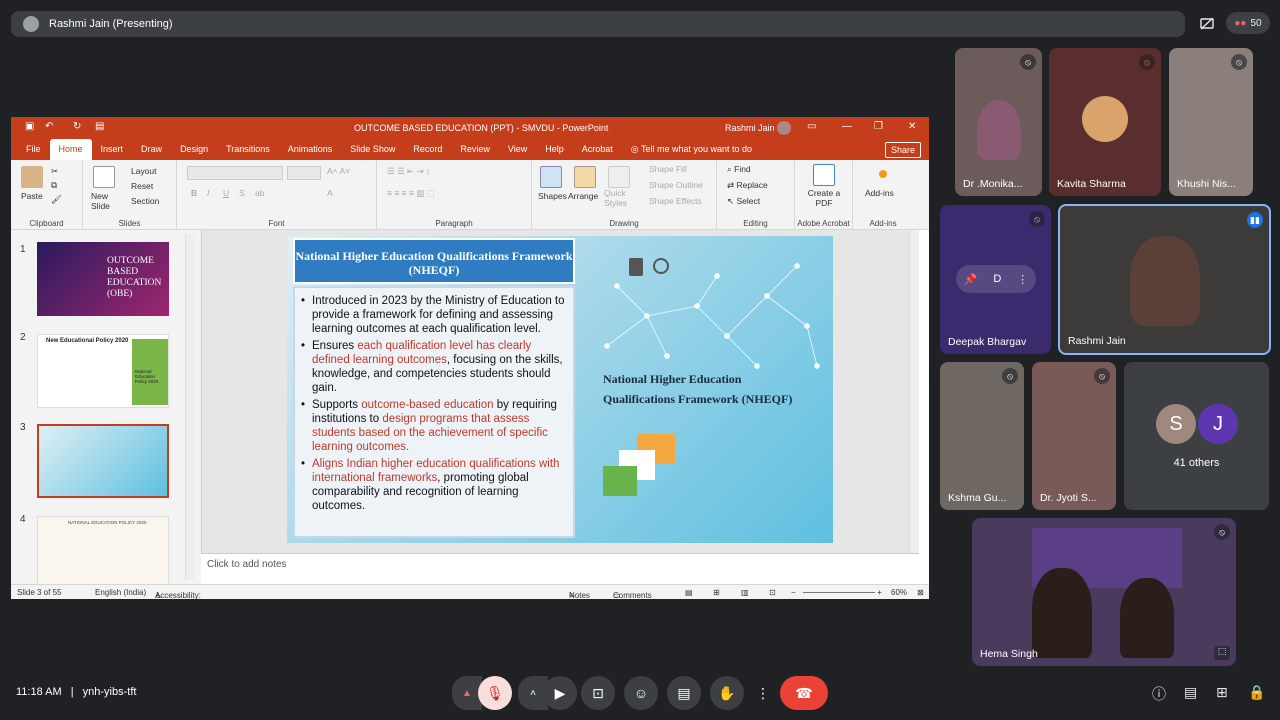 The width and height of the screenshot is (1280, 720). Describe the element at coordinates (772, 592) in the screenshot. I see `slideshow-view-icon: ⊡` at that location.